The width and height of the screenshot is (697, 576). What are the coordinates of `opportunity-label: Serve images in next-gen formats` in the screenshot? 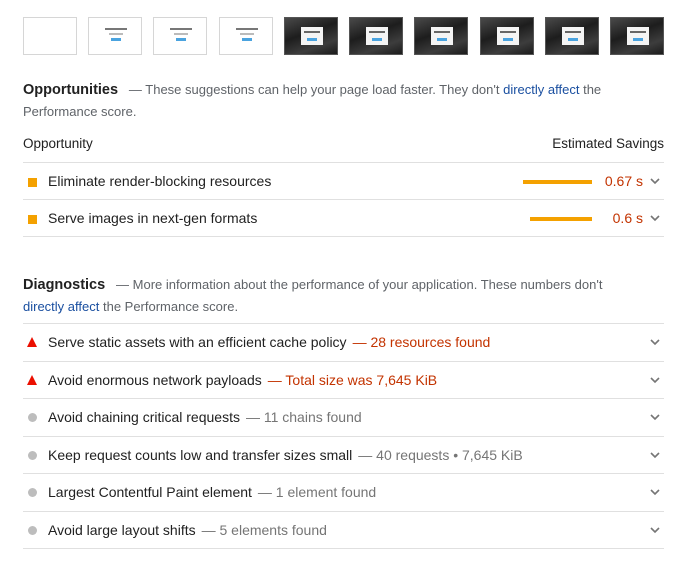 It's located at (153, 218).